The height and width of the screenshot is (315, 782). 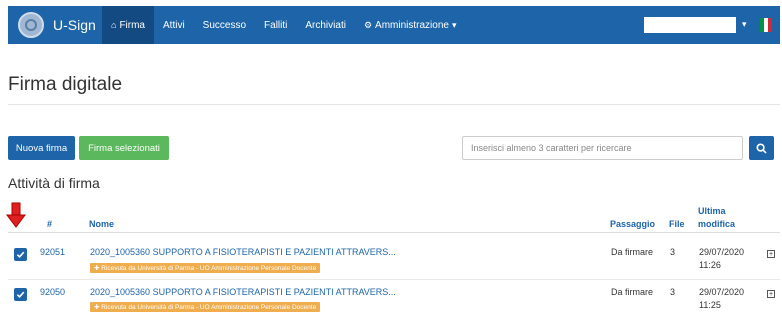 What do you see at coordinates (710, 265) in the screenshot?
I see `row-time: 11:26` at bounding box center [710, 265].